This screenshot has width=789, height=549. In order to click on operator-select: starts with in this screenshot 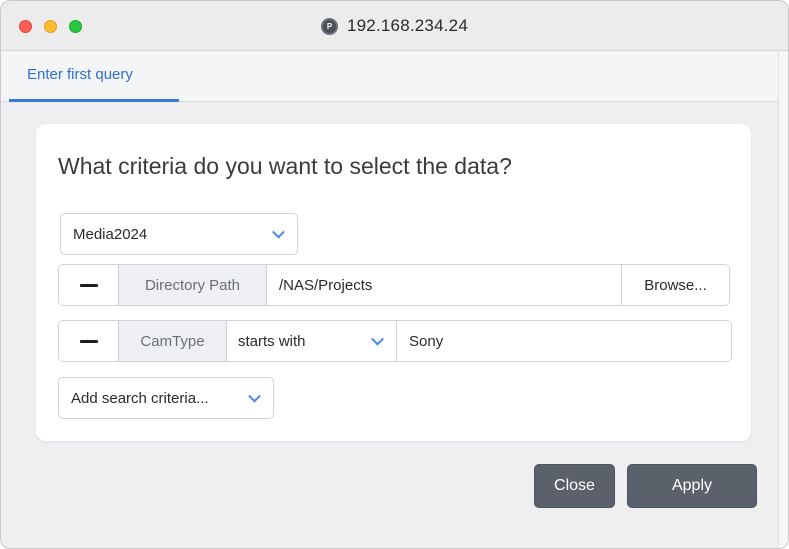, I will do `click(312, 341)`.